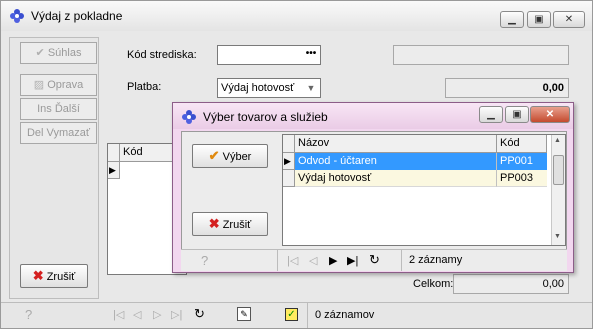 Image resolution: width=593 pixels, height=329 pixels. What do you see at coordinates (258, 88) in the screenshot?
I see `platba-value: Výdaj hotovosť` at bounding box center [258, 88].